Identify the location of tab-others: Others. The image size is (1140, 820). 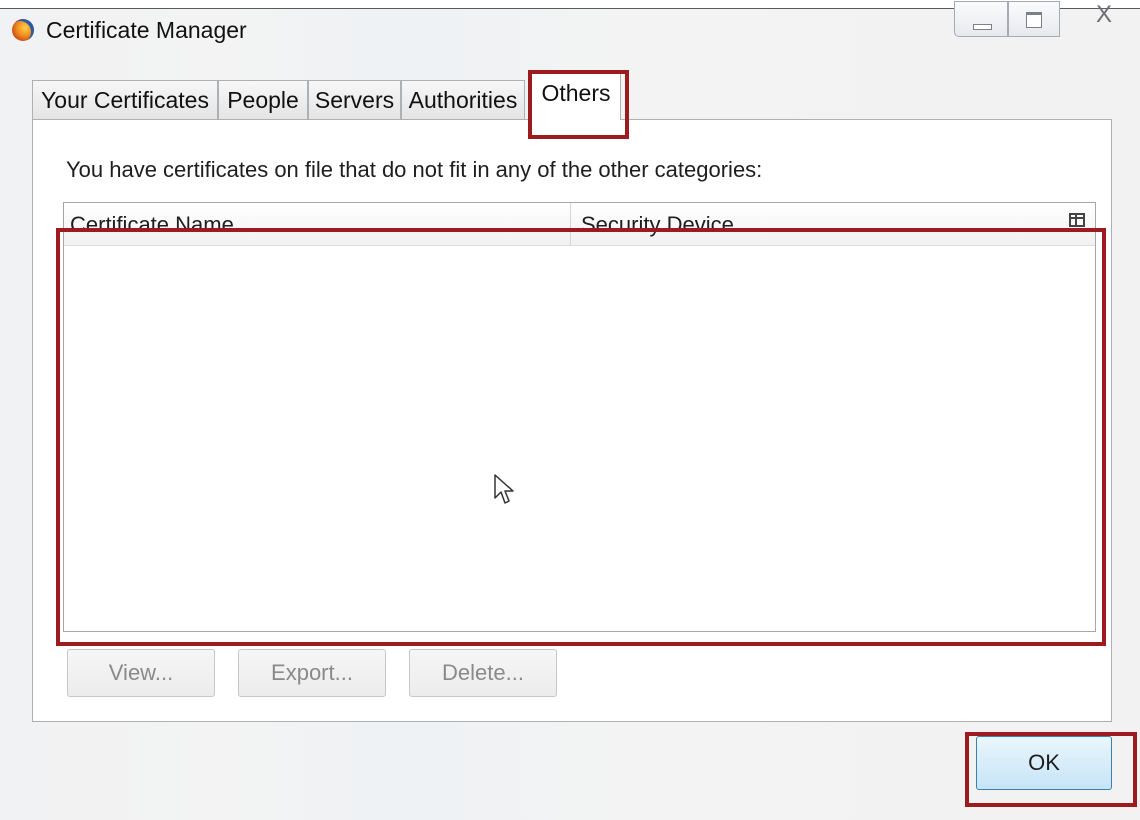
(576, 96).